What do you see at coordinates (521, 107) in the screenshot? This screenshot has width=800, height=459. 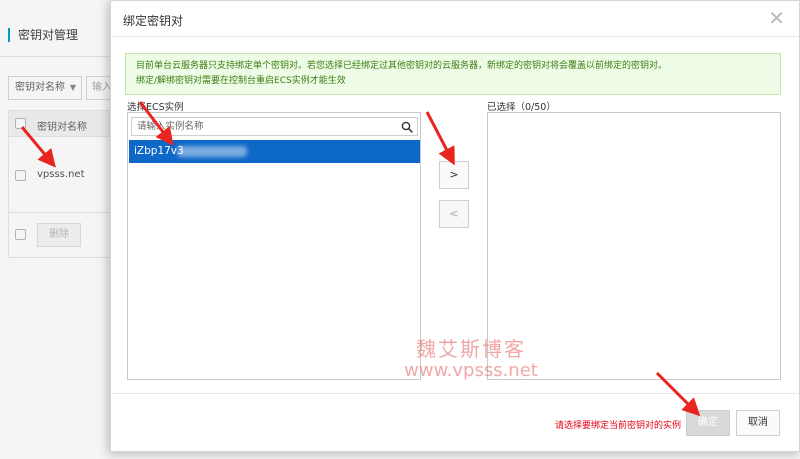 I see `selected-instances-label: 已选择（0/50）` at bounding box center [521, 107].